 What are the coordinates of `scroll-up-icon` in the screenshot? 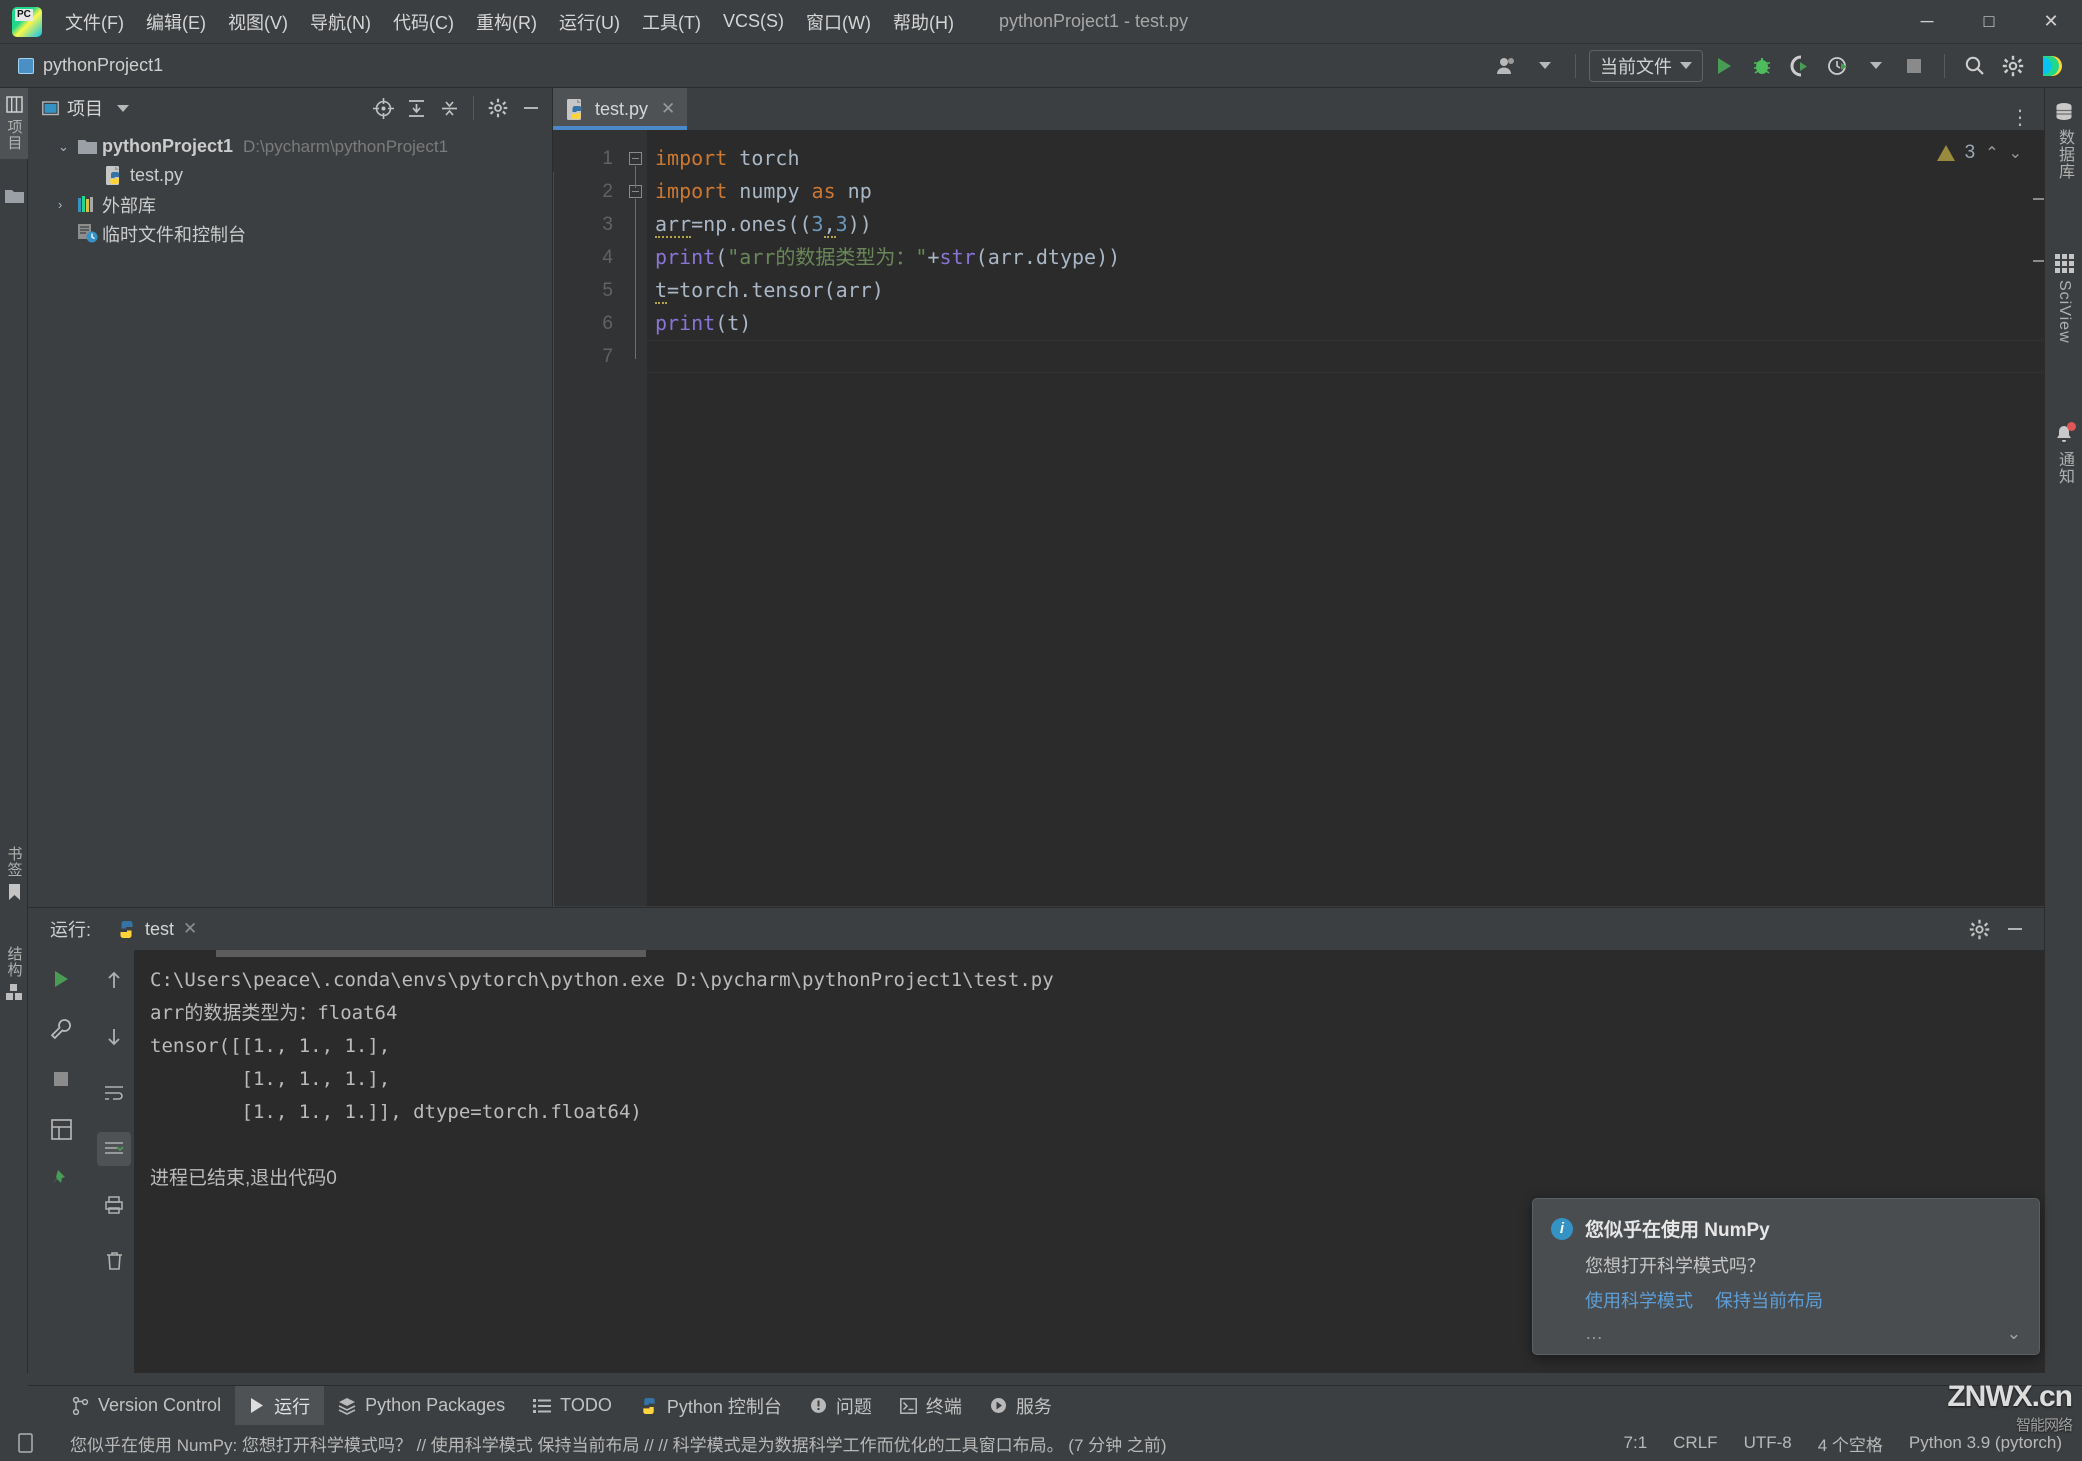 It's located at (114, 981).